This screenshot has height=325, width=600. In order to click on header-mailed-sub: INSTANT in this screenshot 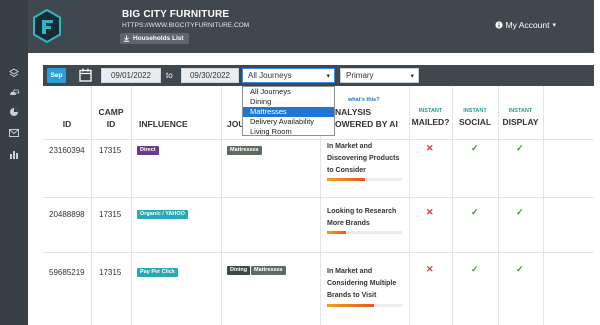, I will do `click(430, 111)`.